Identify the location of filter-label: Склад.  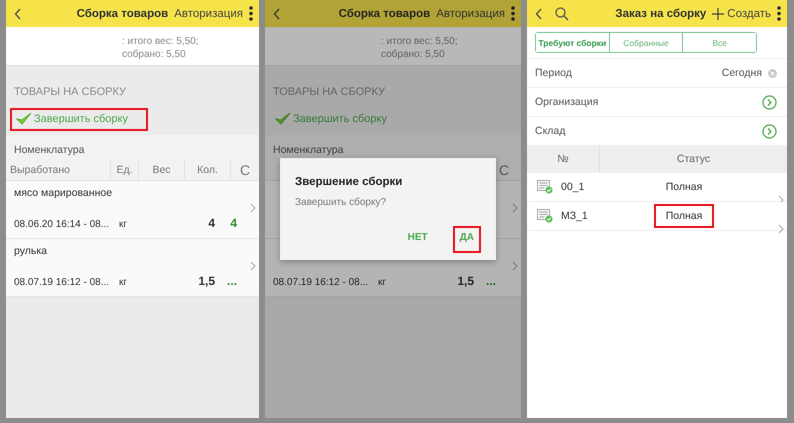
(550, 131).